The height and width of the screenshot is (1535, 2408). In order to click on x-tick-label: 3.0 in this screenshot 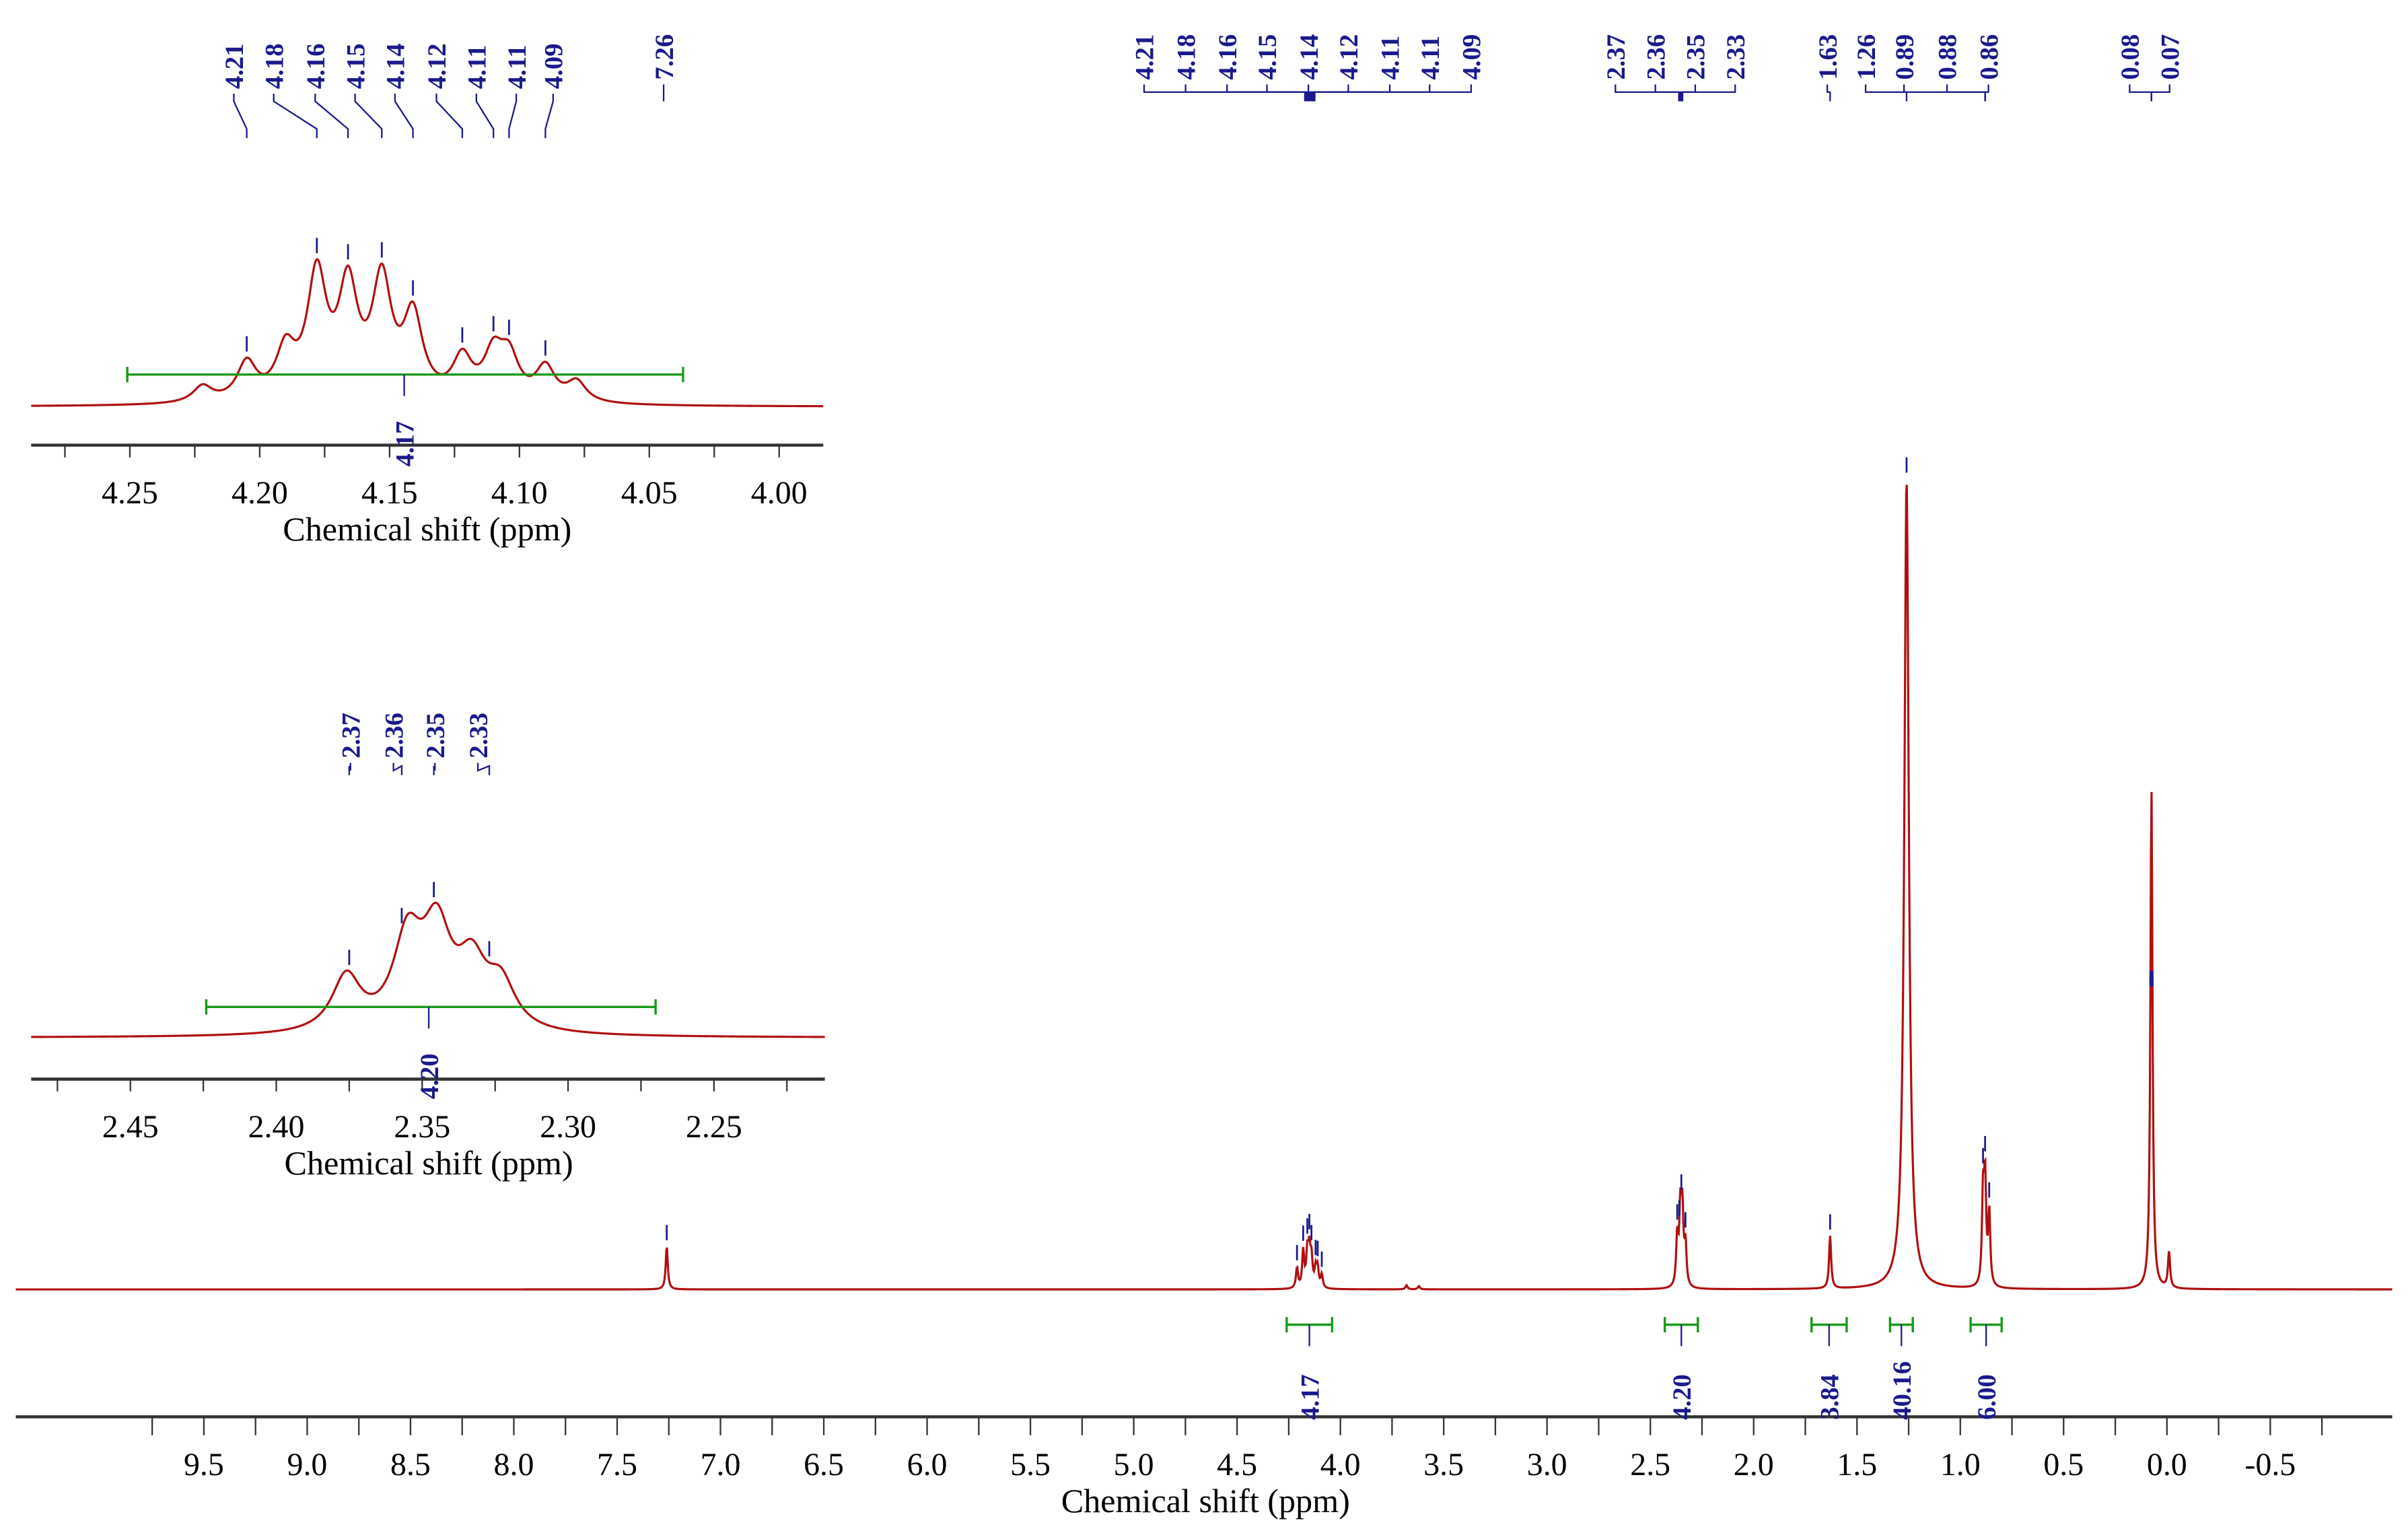, I will do `click(1547, 1465)`.